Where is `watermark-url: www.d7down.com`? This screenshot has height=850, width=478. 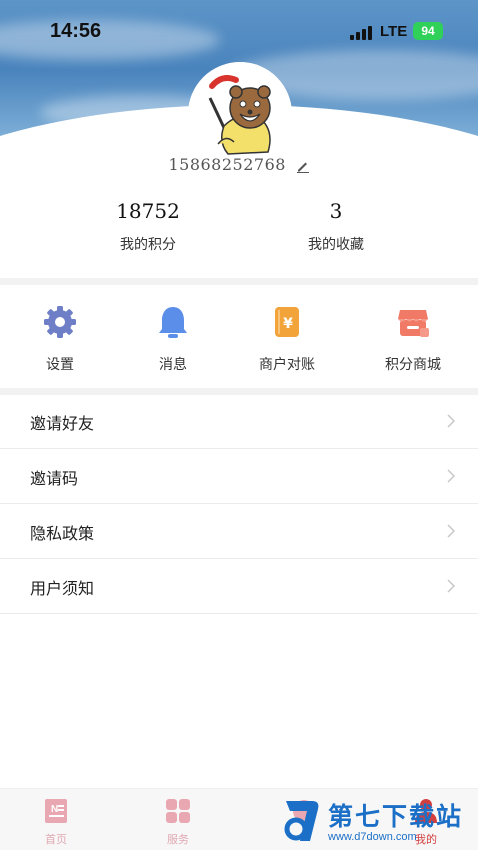 watermark-url: www.d7down.com is located at coordinates (372, 837).